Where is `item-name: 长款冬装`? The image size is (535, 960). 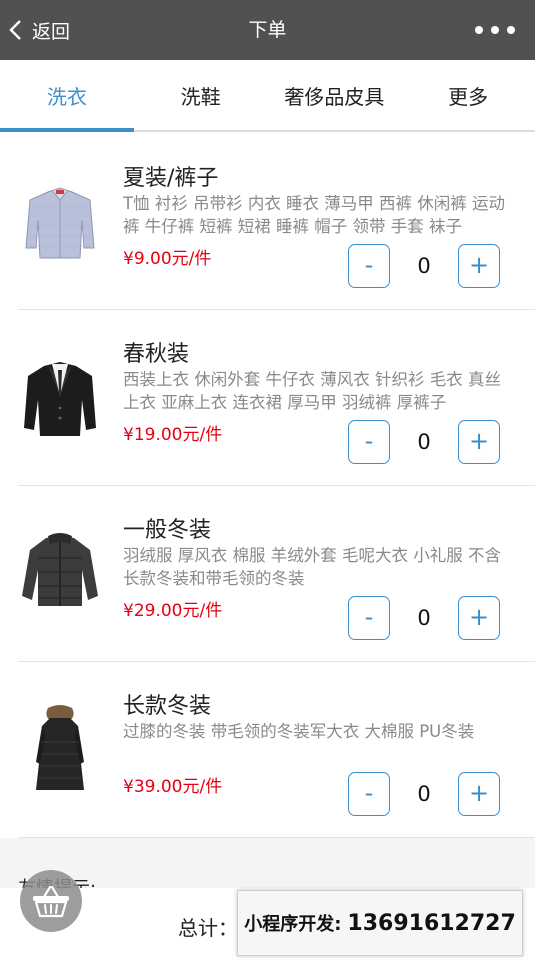 item-name: 长款冬装 is located at coordinates (167, 706).